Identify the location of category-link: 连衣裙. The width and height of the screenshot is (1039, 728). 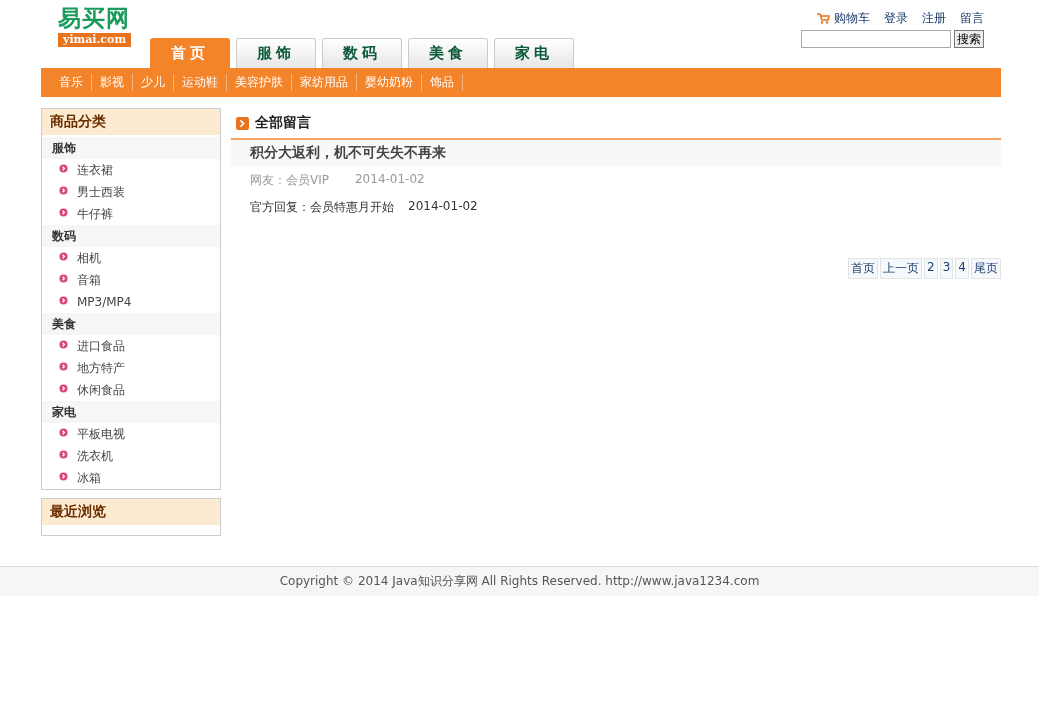
(95, 170).